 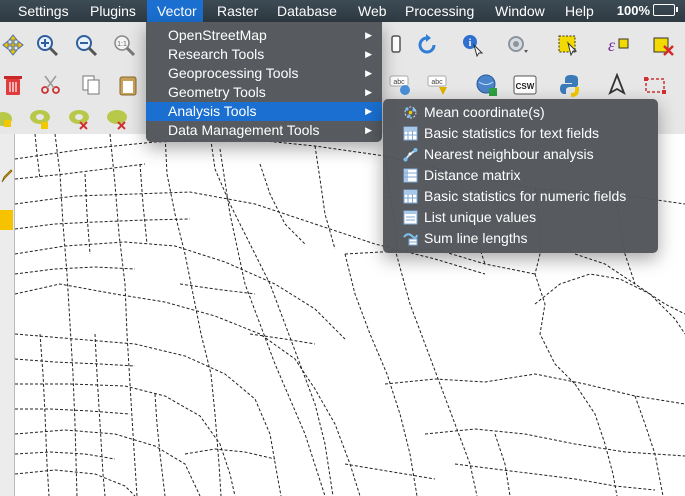 What do you see at coordinates (480, 217) in the screenshot?
I see `menu-item-label: List unique values` at bounding box center [480, 217].